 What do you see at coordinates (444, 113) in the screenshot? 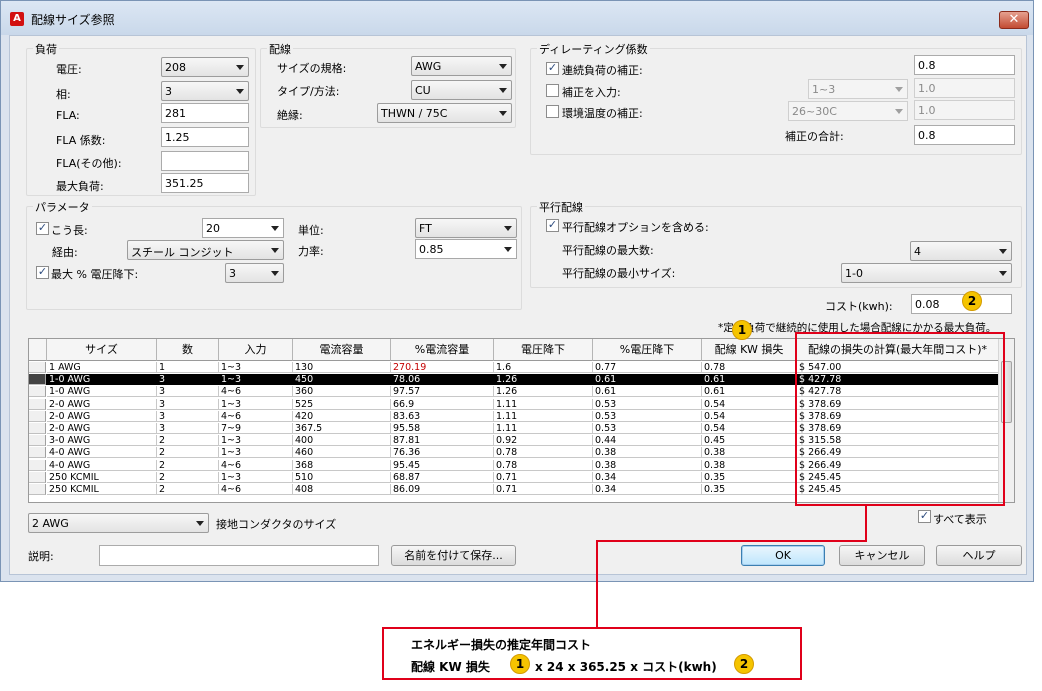
I see `insulation-combo: THWN / 75C` at bounding box center [444, 113].